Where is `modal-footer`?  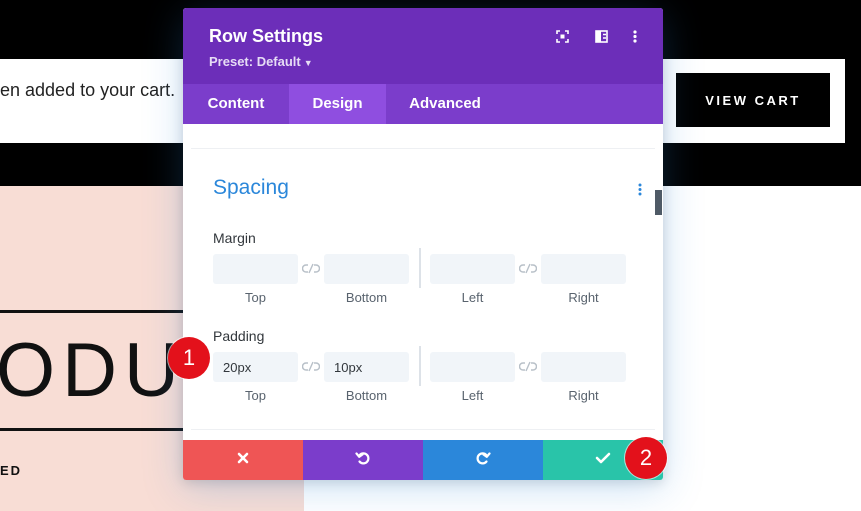
modal-footer is located at coordinates (423, 460).